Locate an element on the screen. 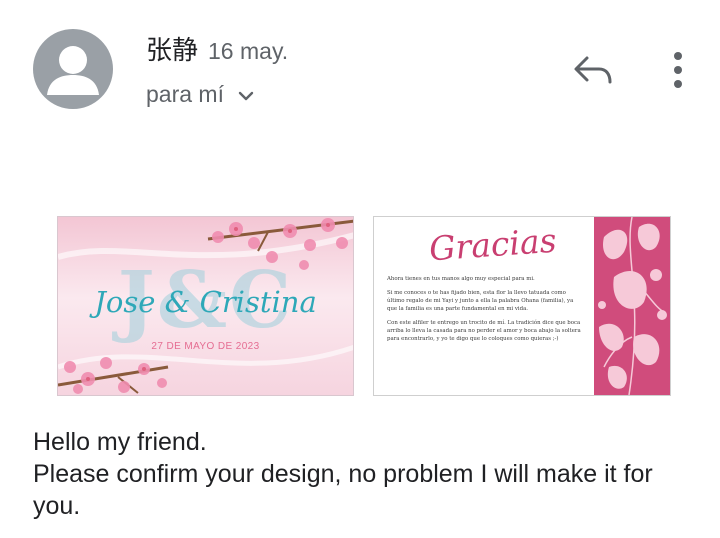 The height and width of the screenshot is (538, 720). sender-avatar is located at coordinates (73, 69).